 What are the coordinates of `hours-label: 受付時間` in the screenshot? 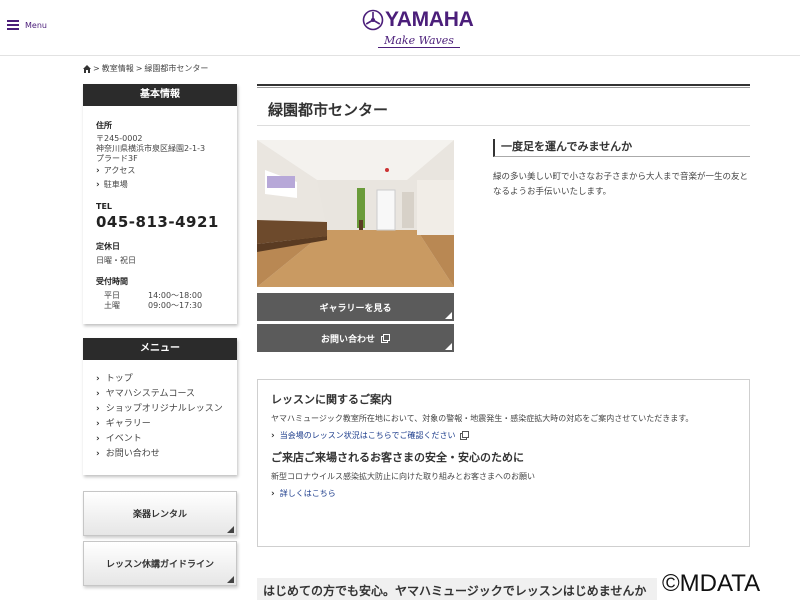 It's located at (112, 281).